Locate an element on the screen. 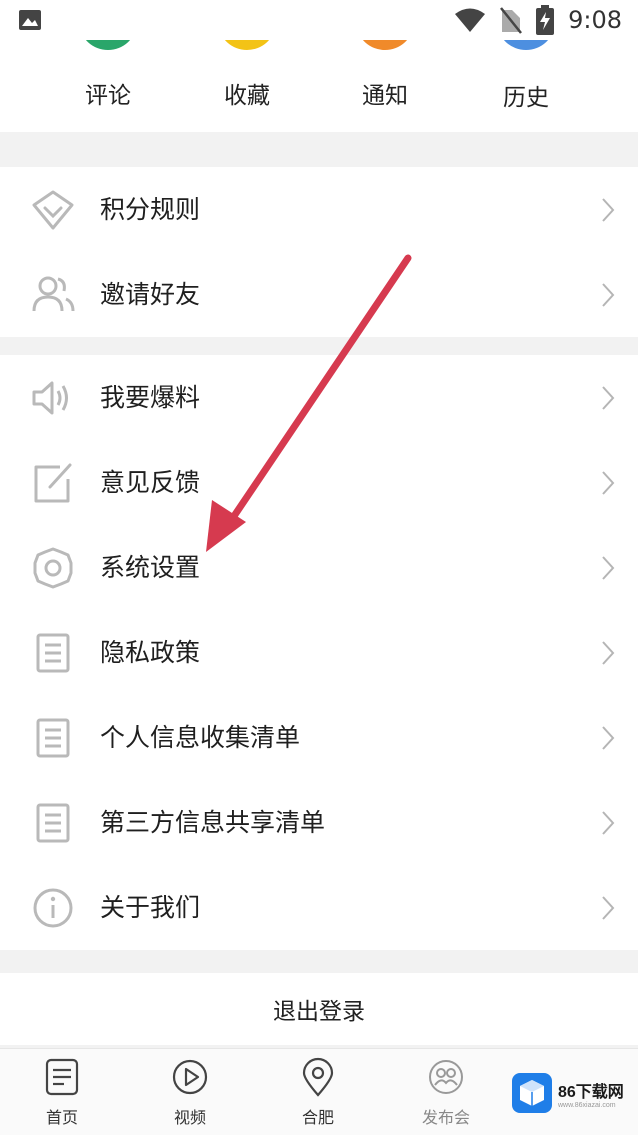  shortcut-favorites: 收藏 is located at coordinates (247, 86).